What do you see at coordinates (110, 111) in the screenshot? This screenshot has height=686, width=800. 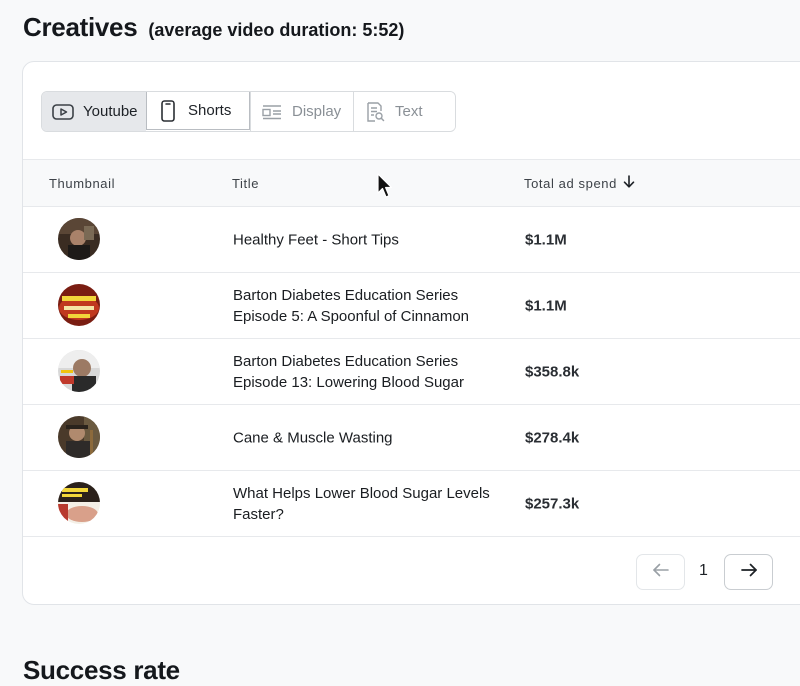 I see `tab-youtube-label: Youtube` at bounding box center [110, 111].